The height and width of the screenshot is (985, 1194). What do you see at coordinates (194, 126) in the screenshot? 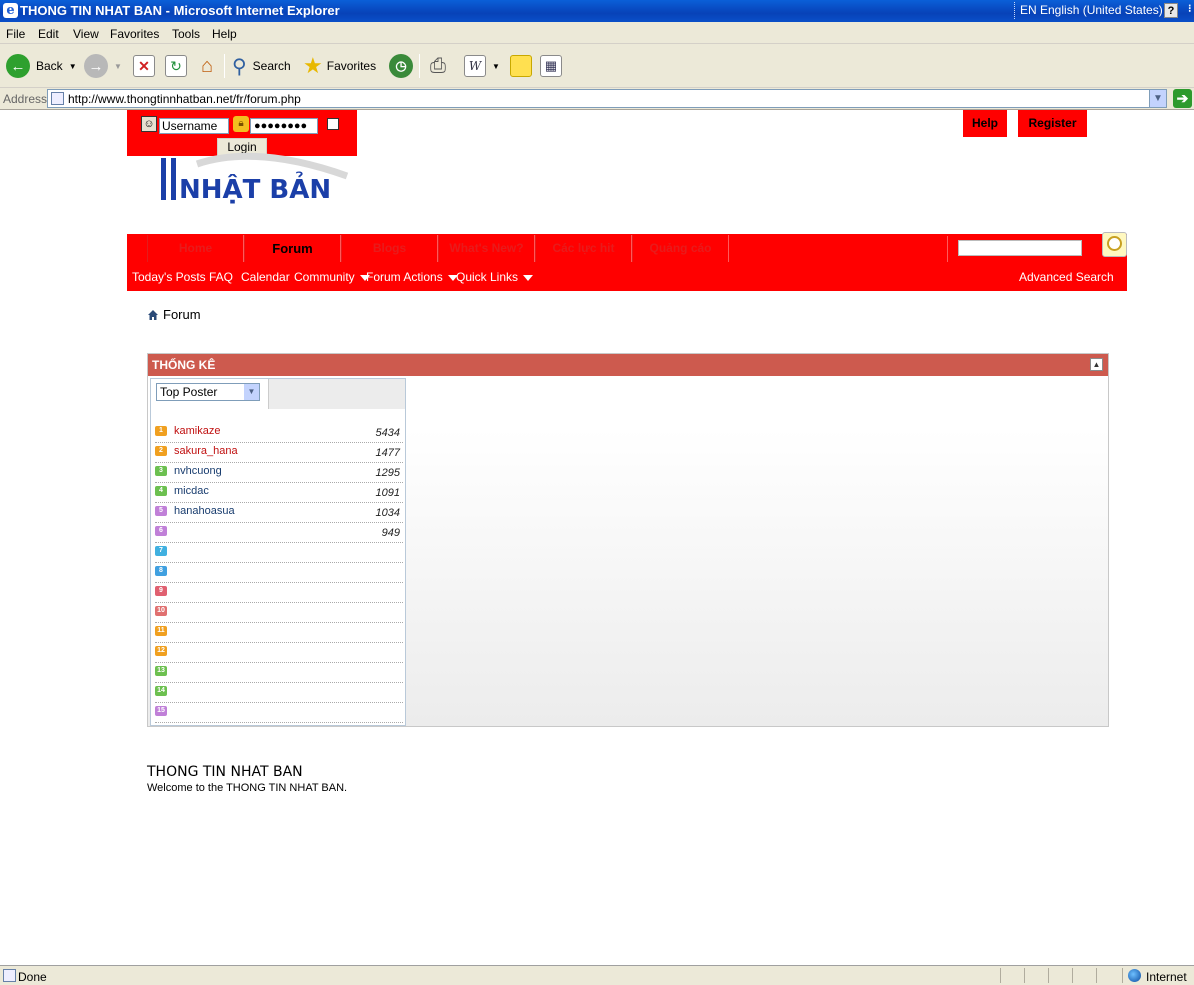
I see `username-field: Username` at bounding box center [194, 126].